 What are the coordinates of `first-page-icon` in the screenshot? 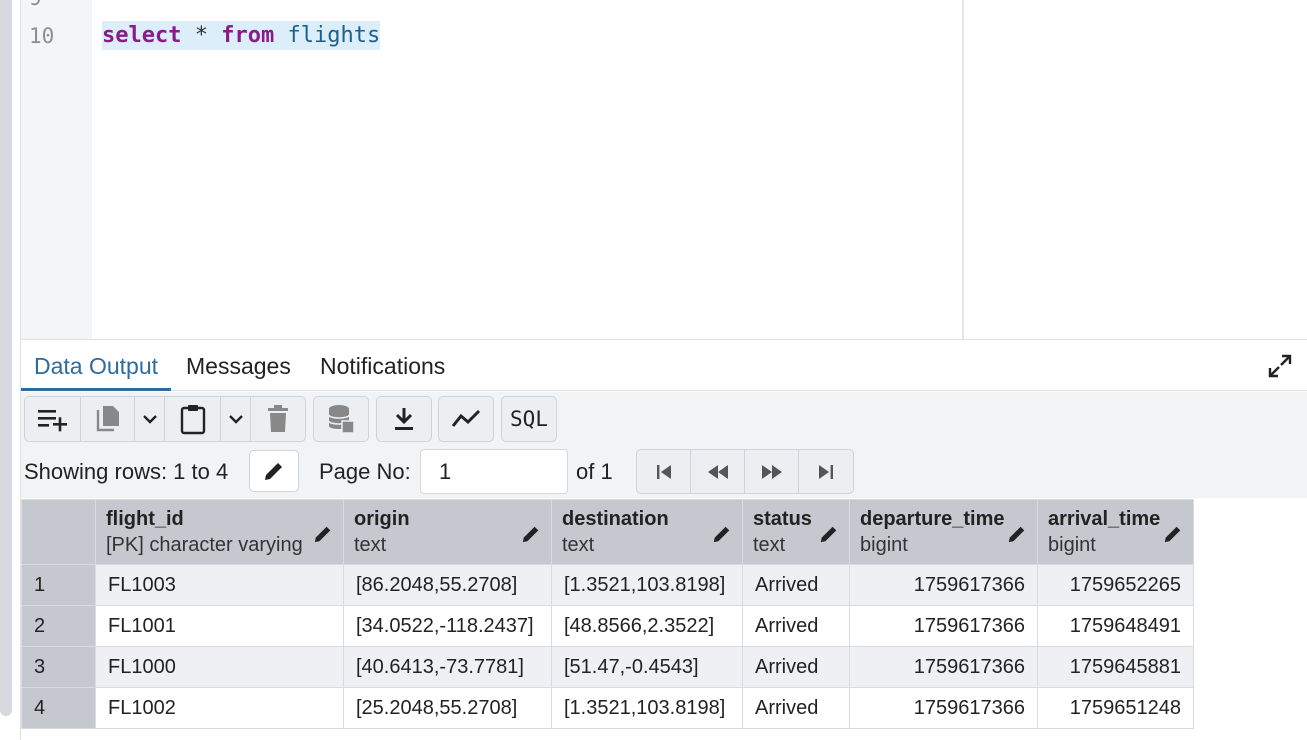 It's located at (663, 471).